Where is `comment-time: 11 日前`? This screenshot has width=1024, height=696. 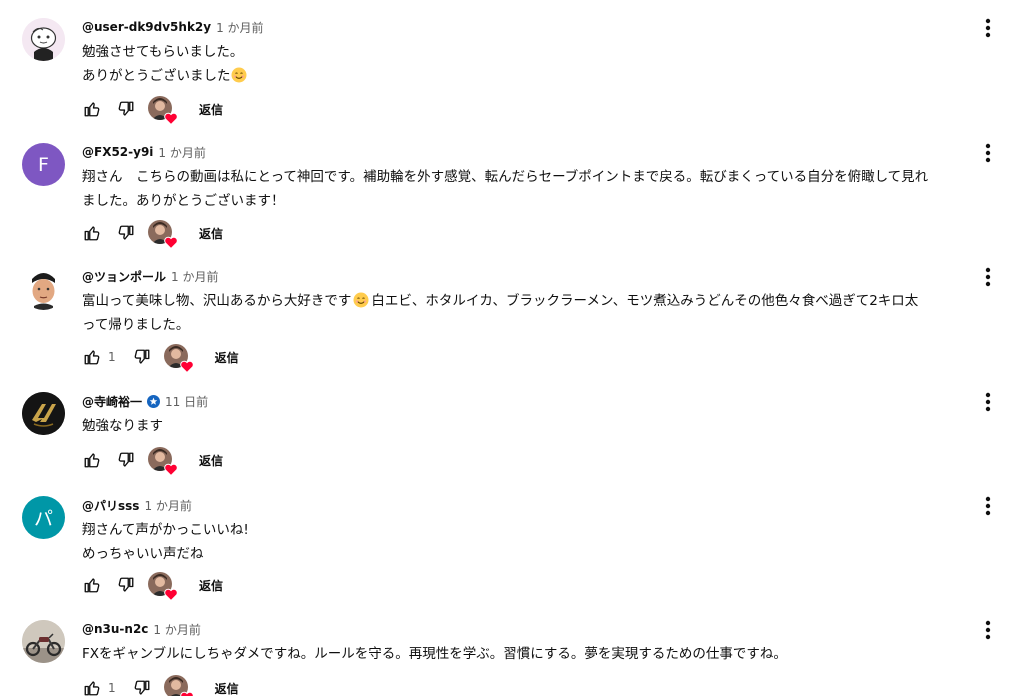 comment-time: 11 日前 is located at coordinates (186, 401).